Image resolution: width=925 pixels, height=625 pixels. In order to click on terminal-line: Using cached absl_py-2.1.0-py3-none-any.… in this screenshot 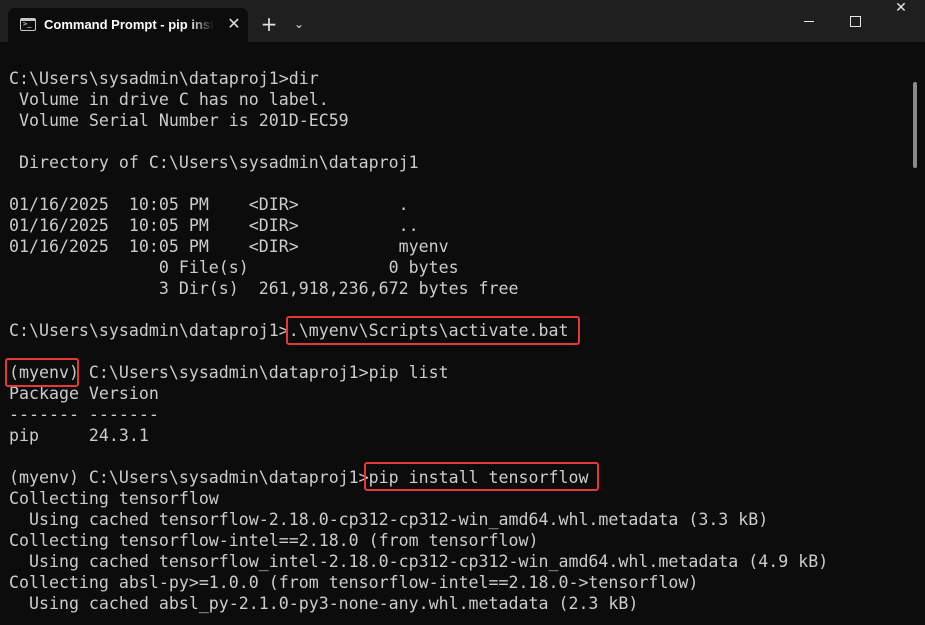, I will do `click(324, 603)`.